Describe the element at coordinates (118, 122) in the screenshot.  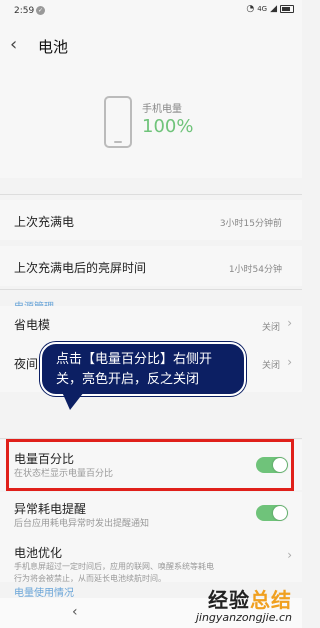
I see `phone-icon` at that location.